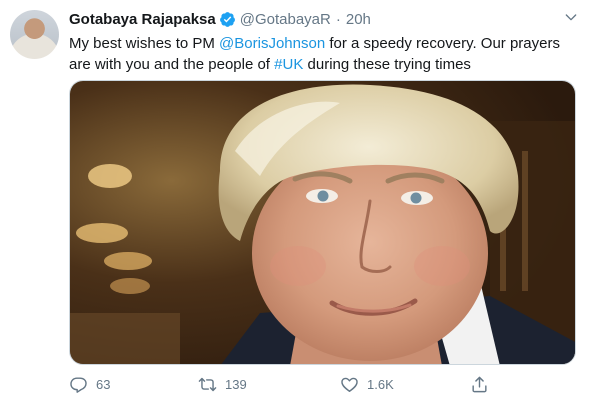 The height and width of the screenshot is (412, 592). I want to click on share-button, so click(479, 384).